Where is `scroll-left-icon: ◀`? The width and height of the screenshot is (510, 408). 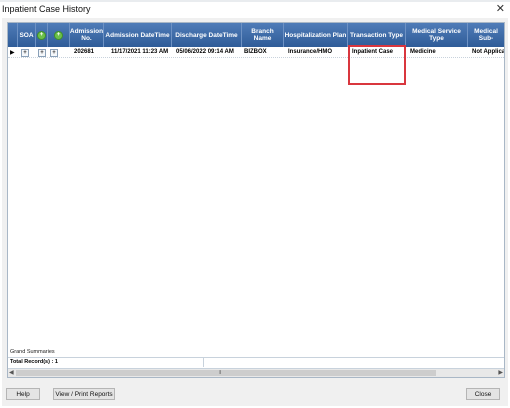
scroll-left-icon: ◀ is located at coordinates (11, 373).